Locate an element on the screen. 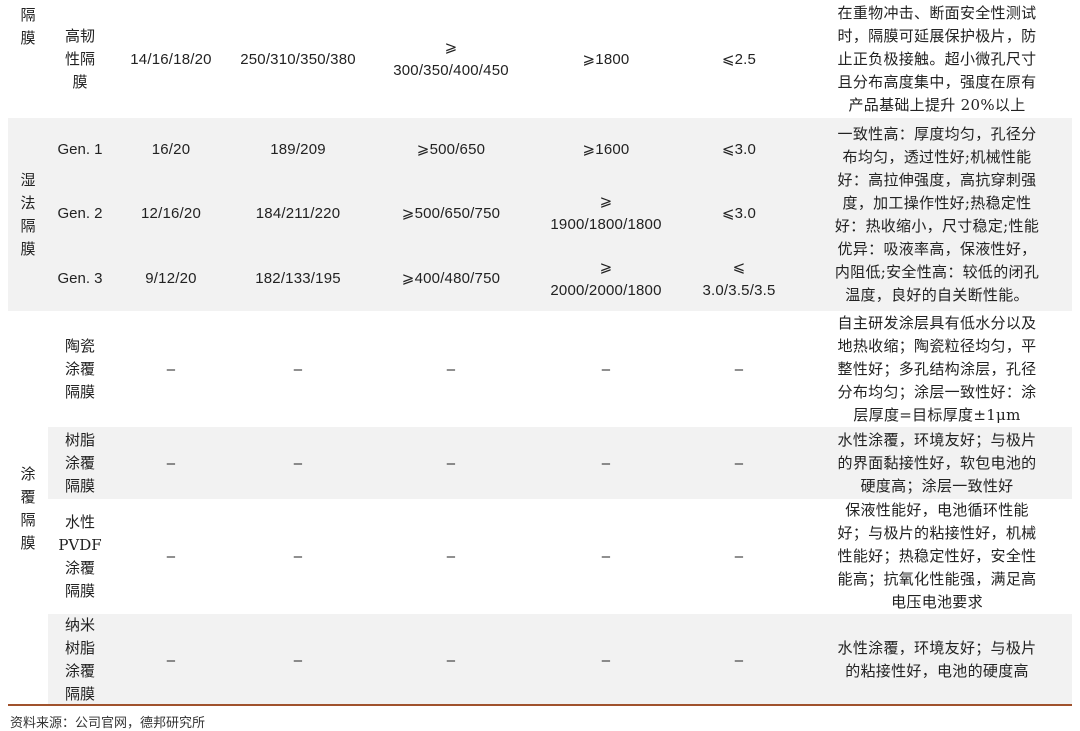 Image resolution: width=1080 pixels, height=731 pixels. row-name: Gen. 3 is located at coordinates (80, 278).